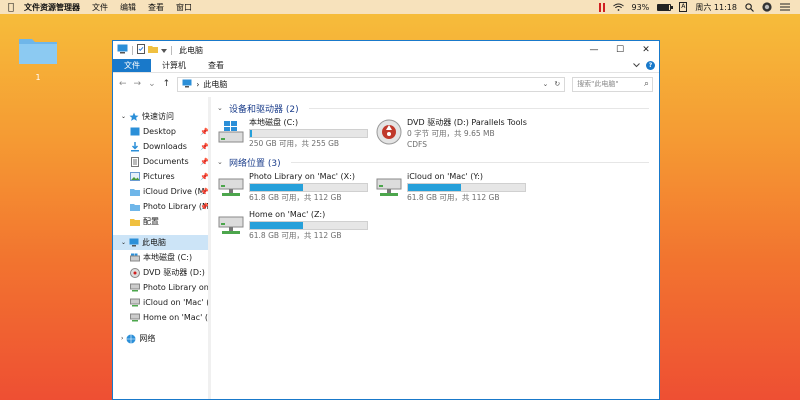 The width and height of the screenshot is (800, 400). Describe the element at coordinates (371, 84) in the screenshot. I see `address-bar: › 此电脑 ⌄ ↻` at that location.